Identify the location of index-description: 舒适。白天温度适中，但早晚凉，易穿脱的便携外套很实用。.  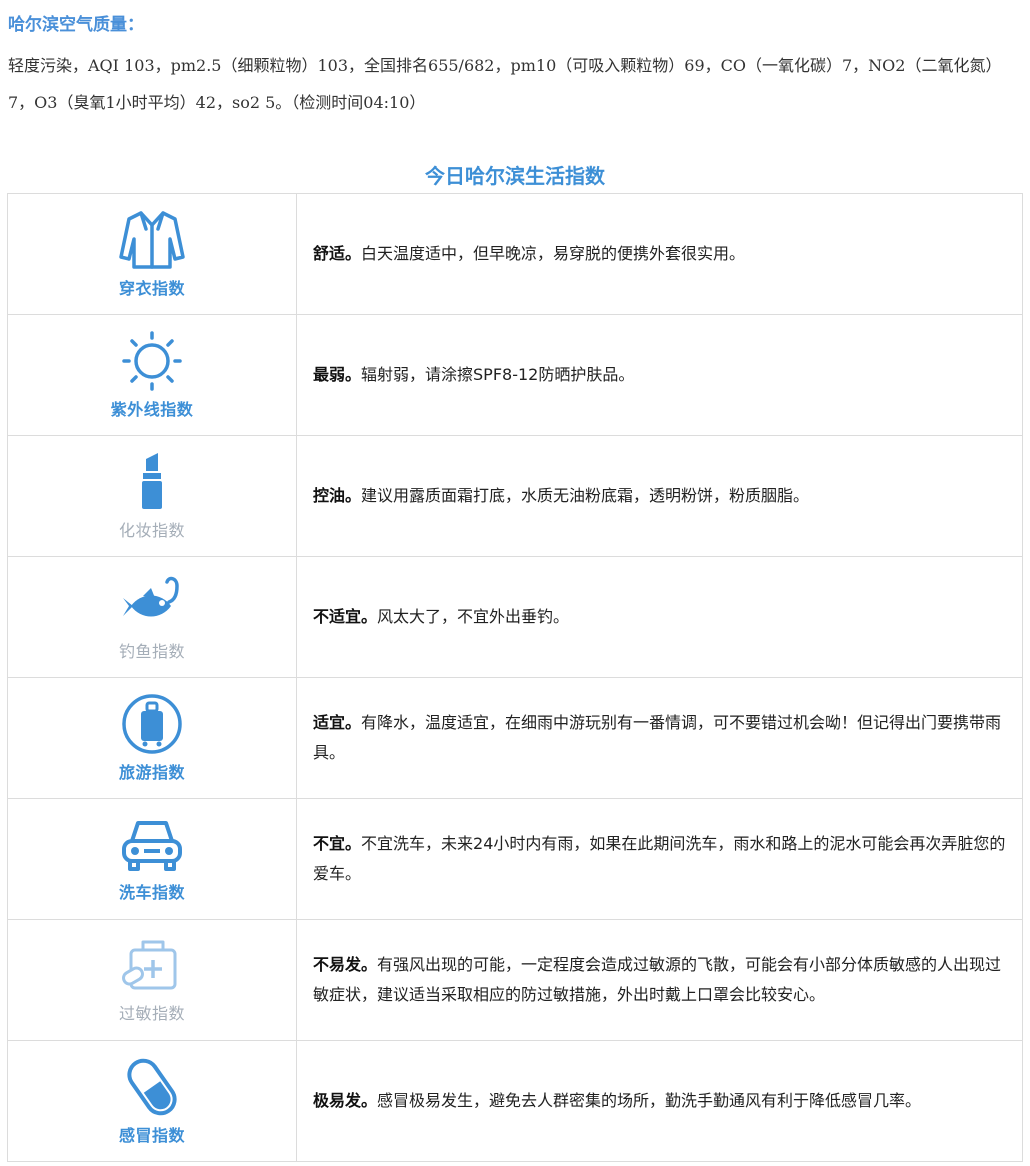
(659, 254).